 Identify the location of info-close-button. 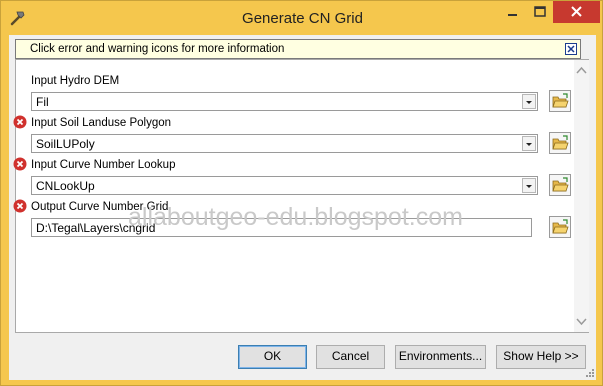
(571, 49).